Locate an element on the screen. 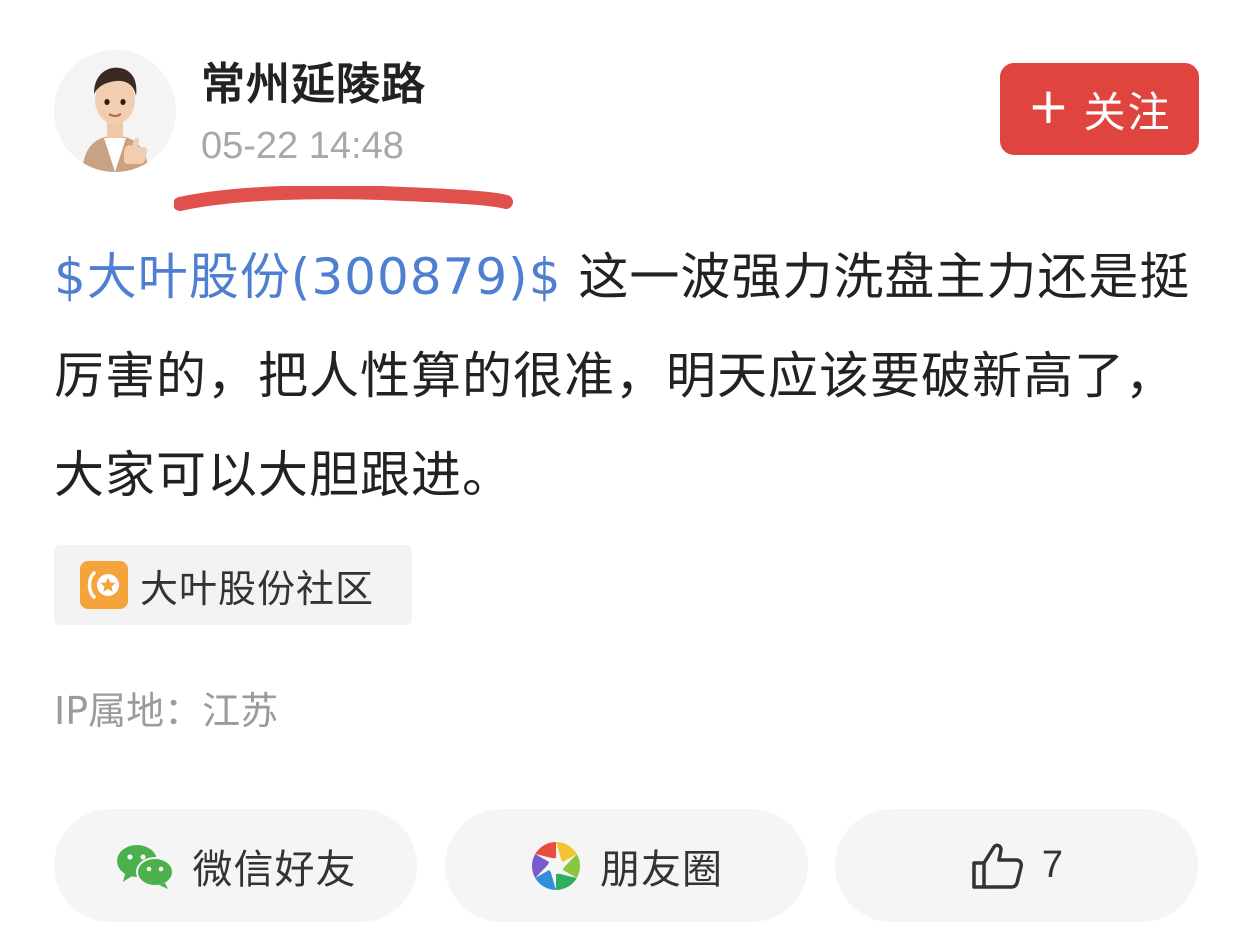 This screenshot has width=1253, height=931. share-moments-button: 朋友圈 is located at coordinates (626, 865).